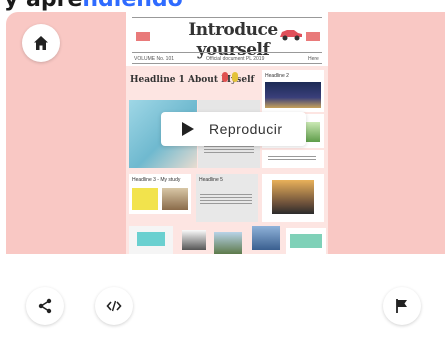 This screenshot has width=445, height=347. What do you see at coordinates (313, 59) in the screenshot?
I see `here-label: Here` at bounding box center [313, 59].